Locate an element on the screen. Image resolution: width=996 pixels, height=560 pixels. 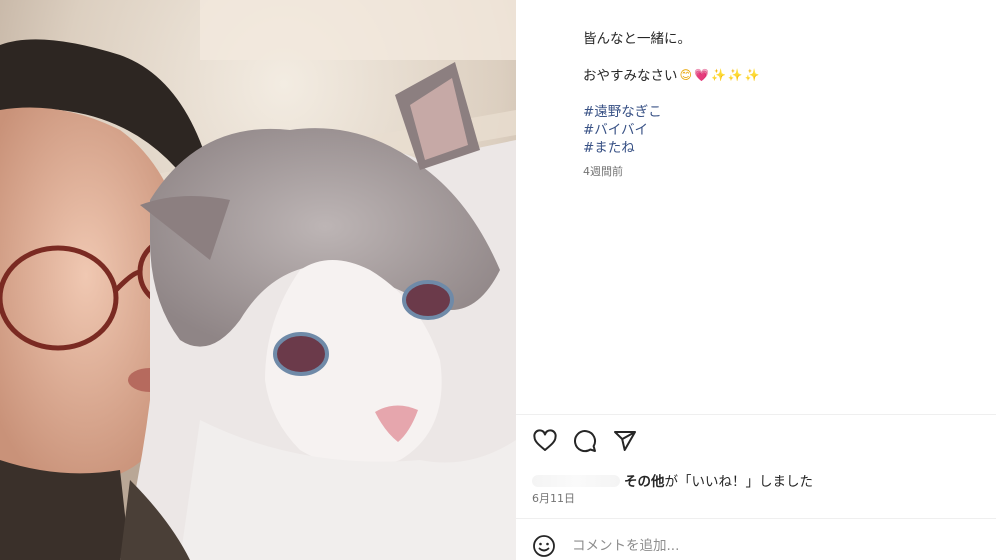
hashtag-link: #またね is located at coordinates (778, 148).